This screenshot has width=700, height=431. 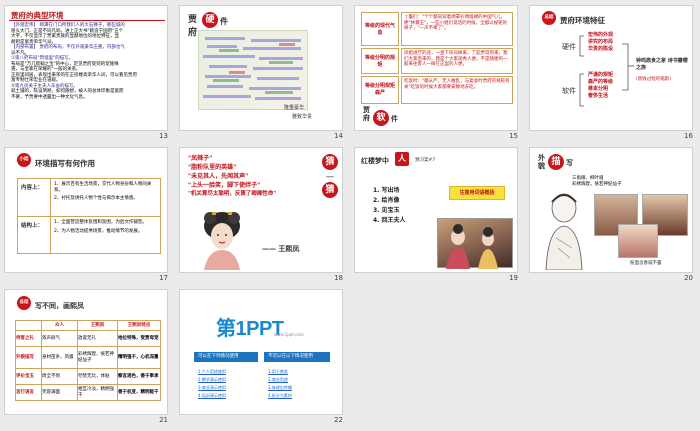 I want to click on row-head: 待客之礼, so click(x=28, y=338).